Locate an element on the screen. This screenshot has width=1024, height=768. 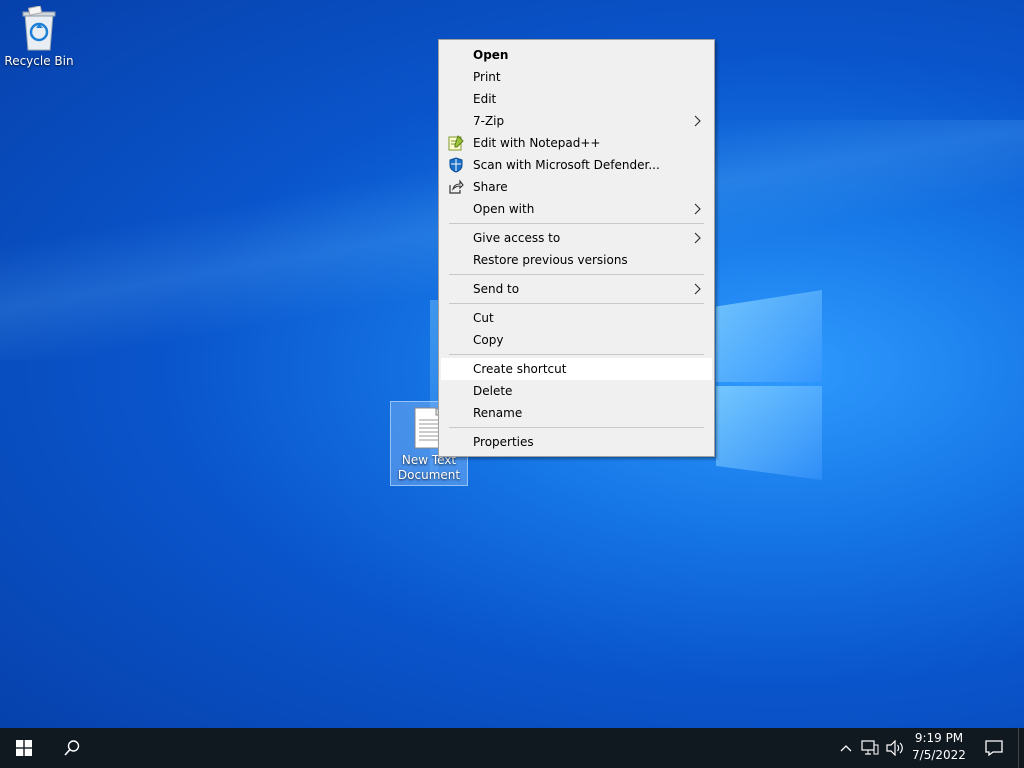
menu-item-share: Share is located at coordinates (576, 187).